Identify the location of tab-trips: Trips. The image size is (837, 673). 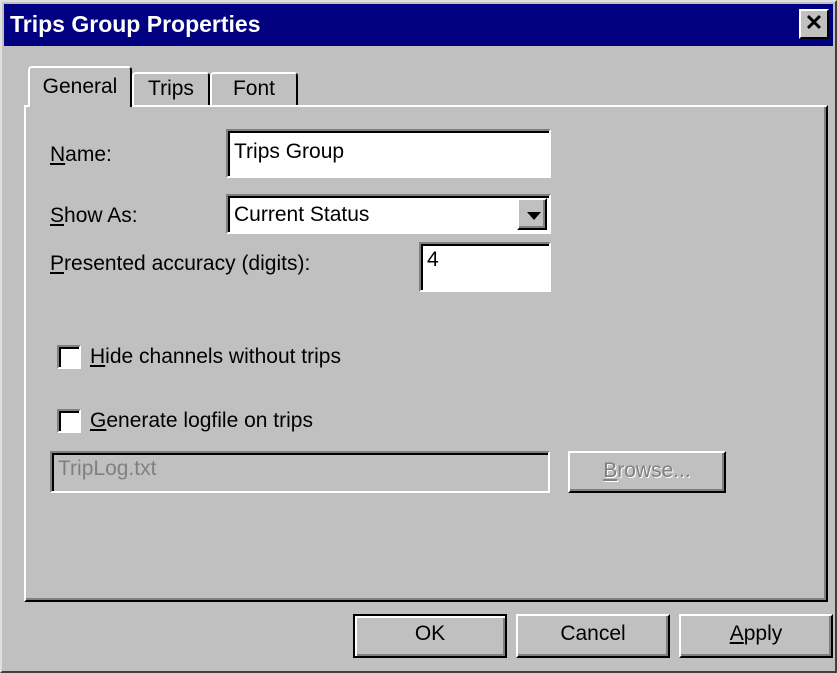
(171, 88).